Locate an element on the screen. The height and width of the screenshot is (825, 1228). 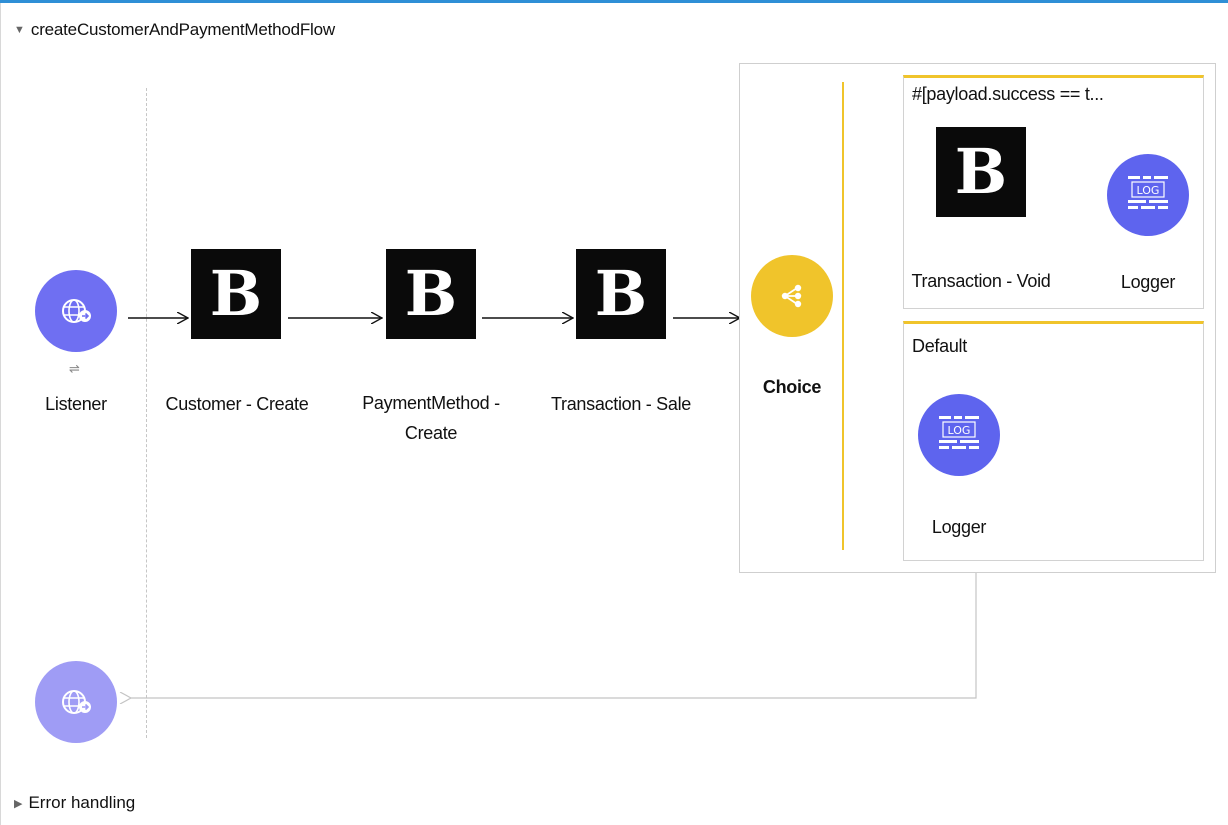
choice-routes-line is located at coordinates (843, 316).